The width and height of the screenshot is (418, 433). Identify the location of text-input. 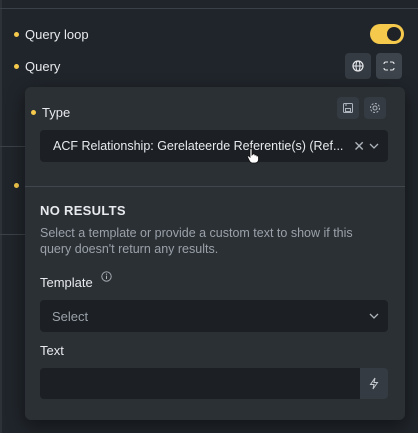
(200, 383).